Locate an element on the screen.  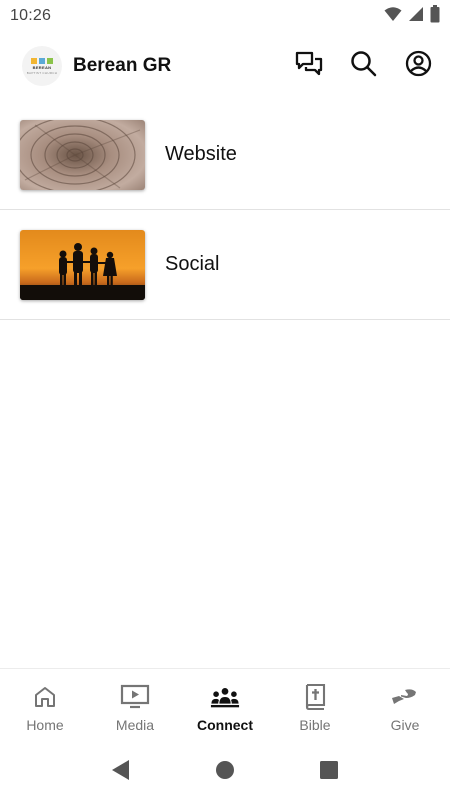
system-recents-button is located at coordinates (329, 772).